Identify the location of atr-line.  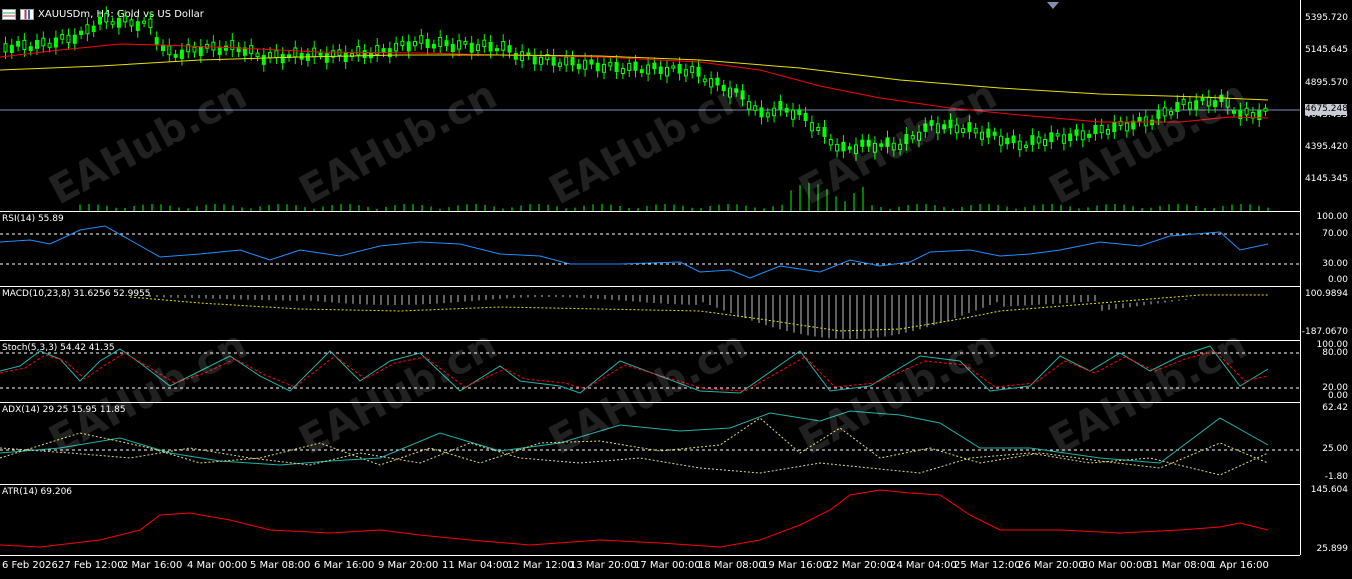
(634, 518).